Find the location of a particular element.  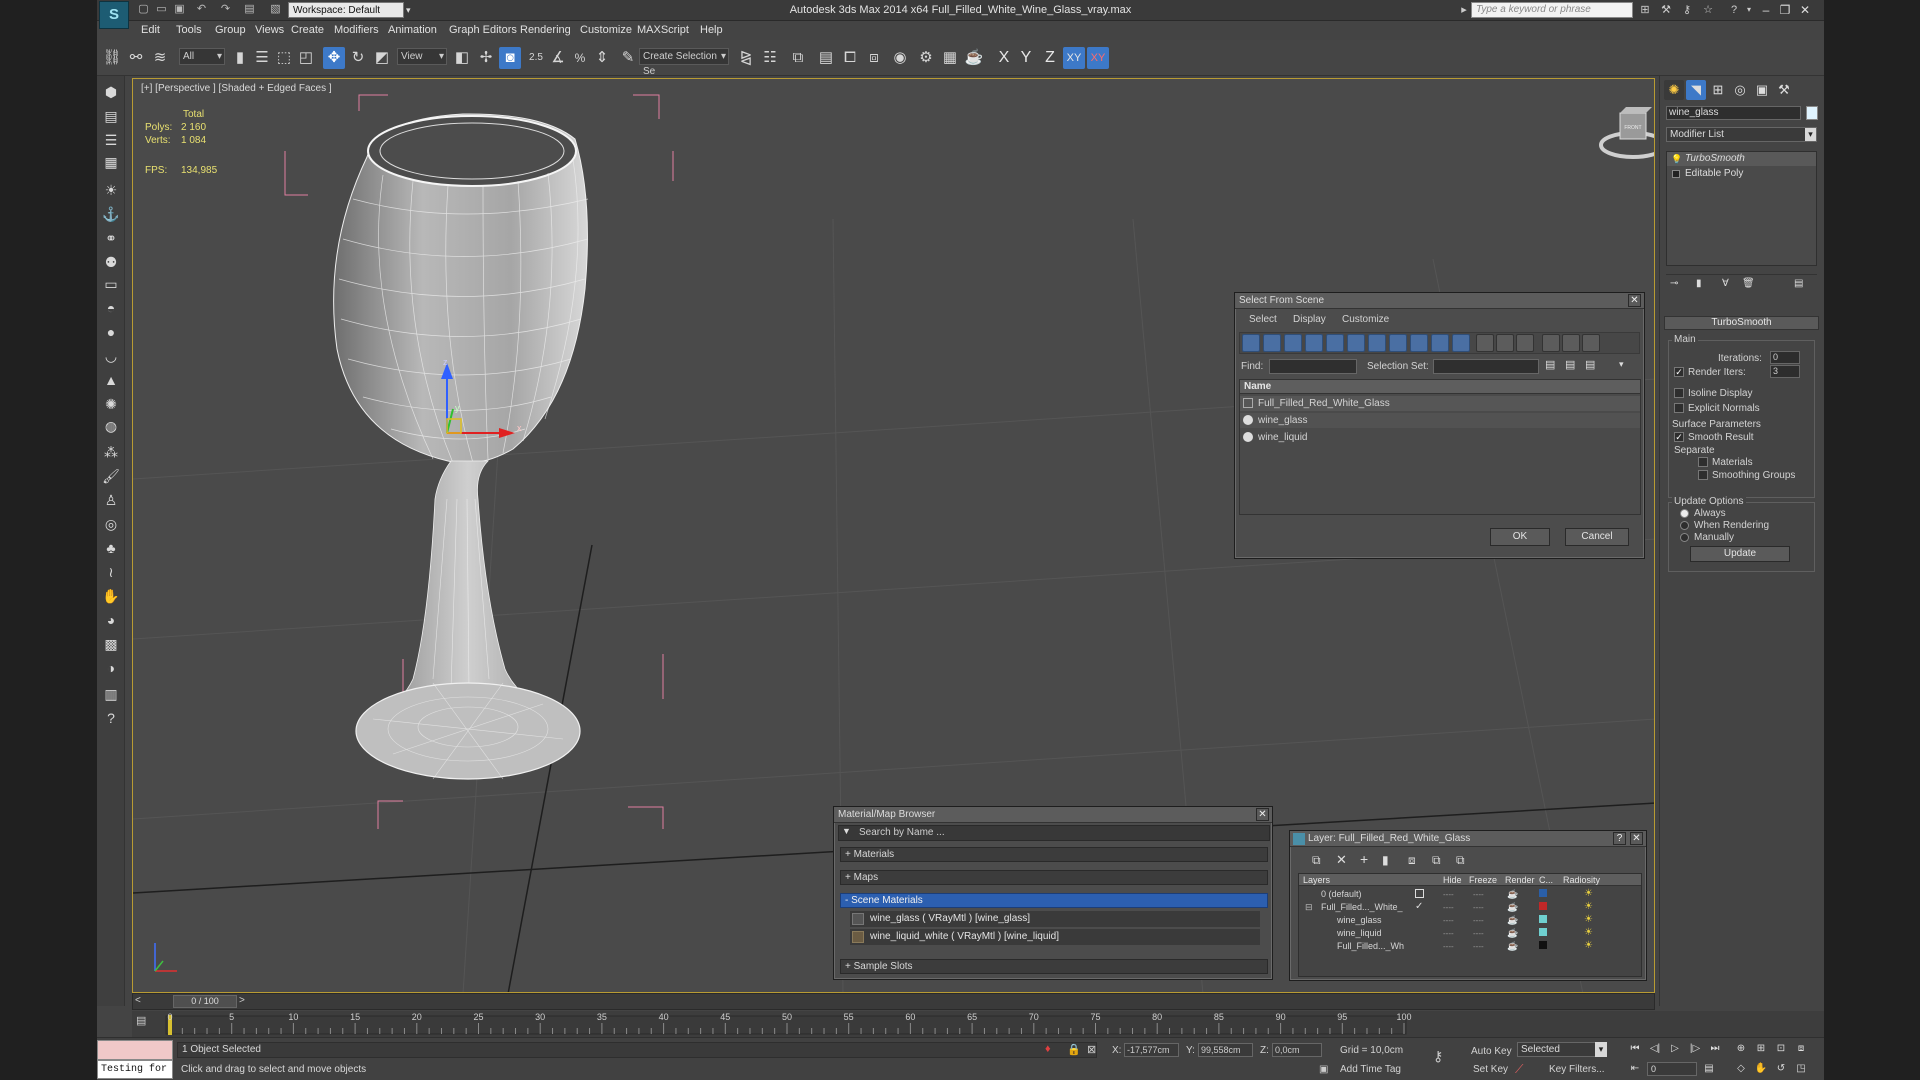

undo-icon: ↶ is located at coordinates (201, 9).